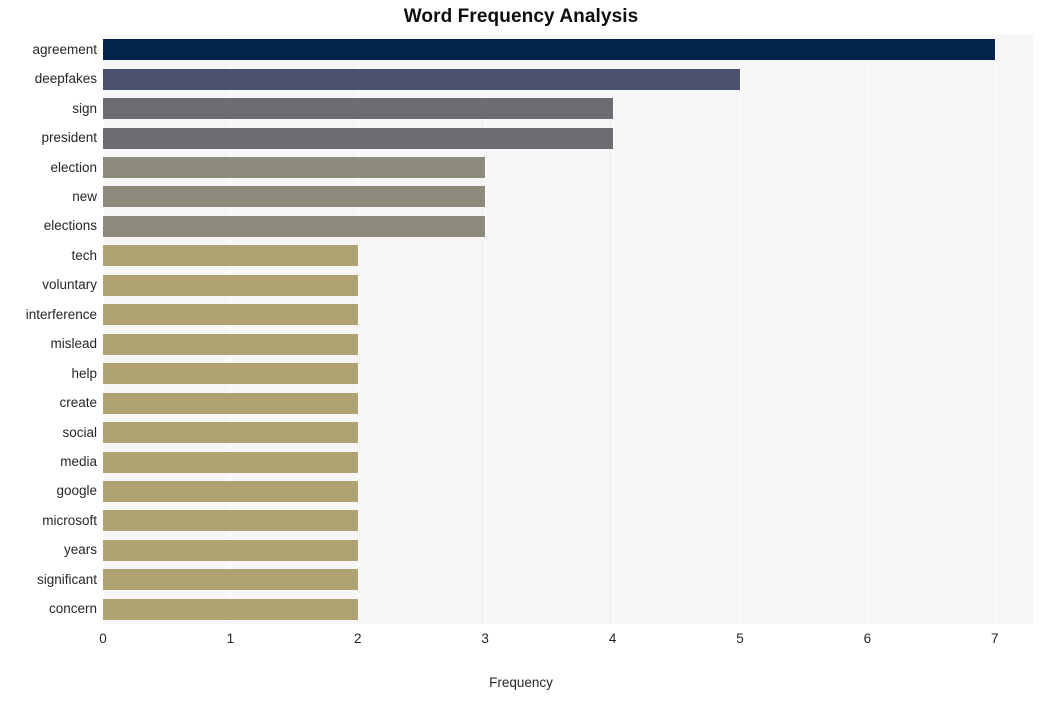 Image resolution: width=1042 pixels, height=701 pixels. I want to click on bar-voluntary, so click(230, 285).